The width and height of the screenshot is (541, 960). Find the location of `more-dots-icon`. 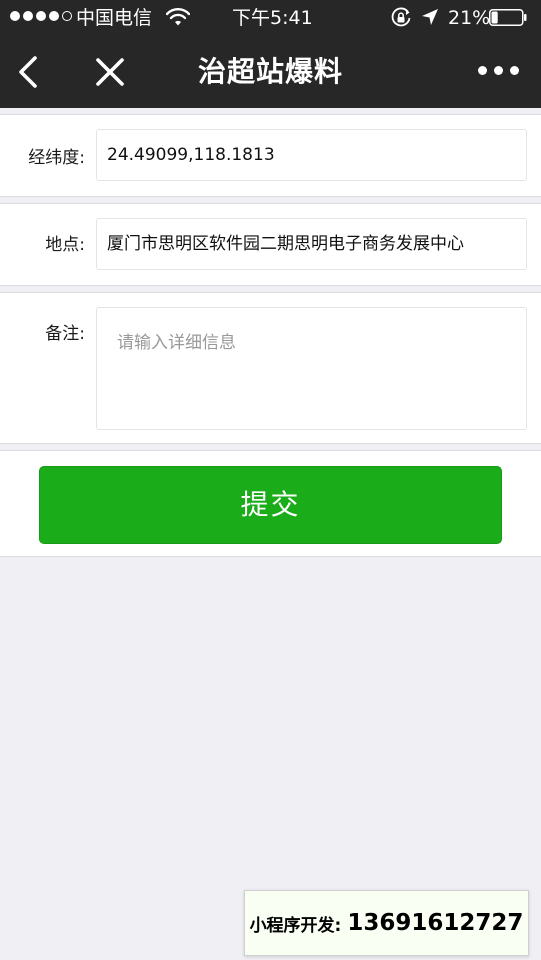

more-dots-icon is located at coordinates (498, 70).